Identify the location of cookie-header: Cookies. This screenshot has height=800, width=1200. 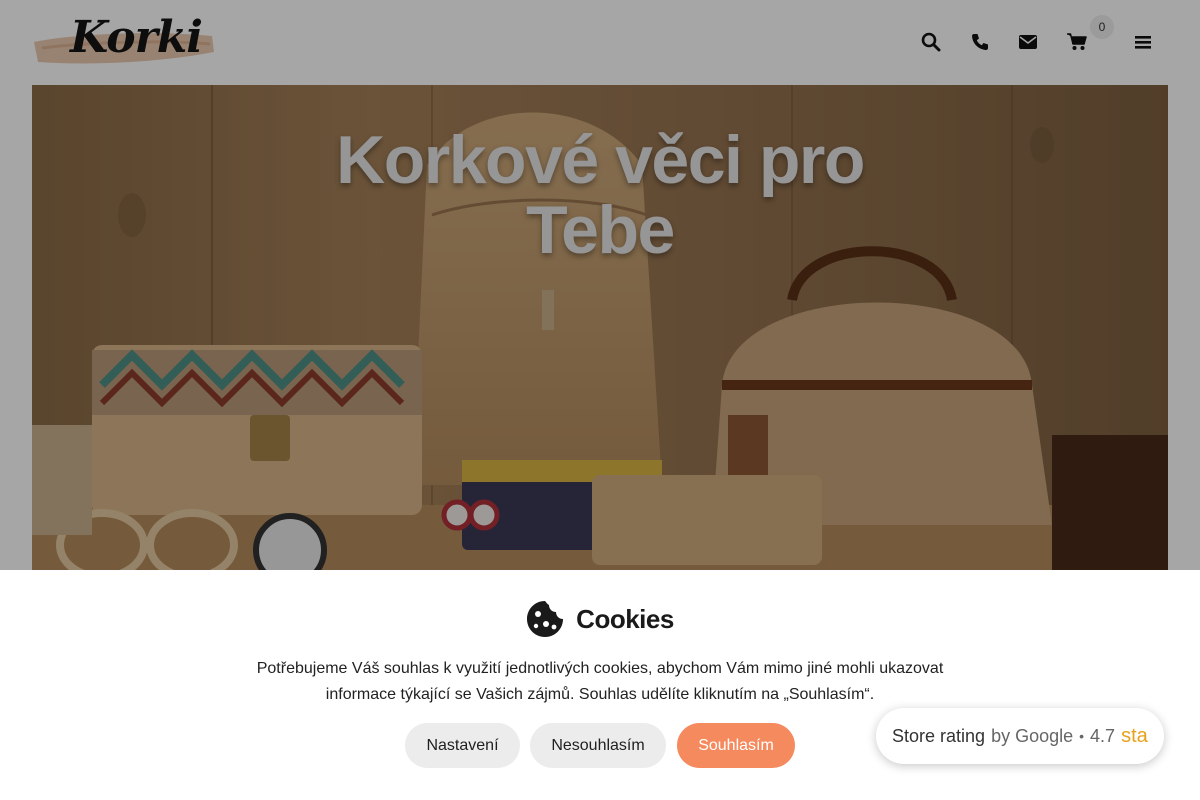
(600, 619).